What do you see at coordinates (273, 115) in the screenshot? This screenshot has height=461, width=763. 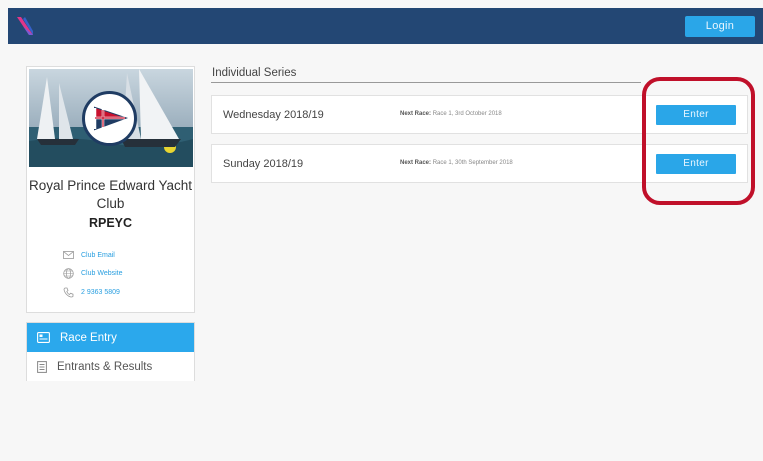 I see `series-name: Wednesday 2018/19` at bounding box center [273, 115].